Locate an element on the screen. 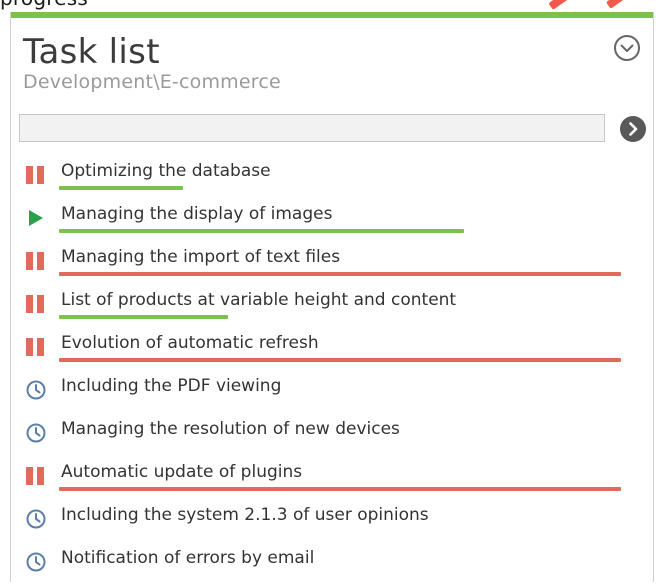 The image size is (656, 587). search-go-button is located at coordinates (633, 129).